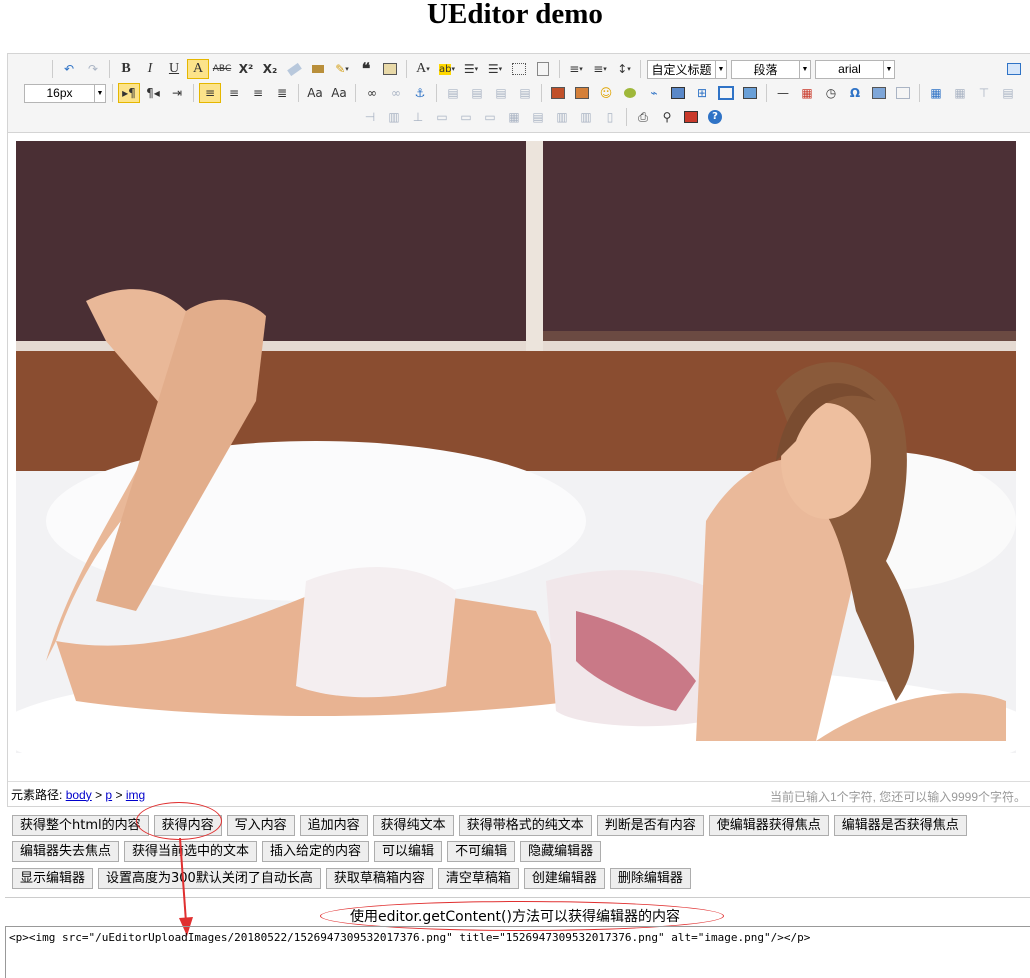  Describe the element at coordinates (783, 93) in the screenshot. I see `horizontal-rule-icon: —` at that location.